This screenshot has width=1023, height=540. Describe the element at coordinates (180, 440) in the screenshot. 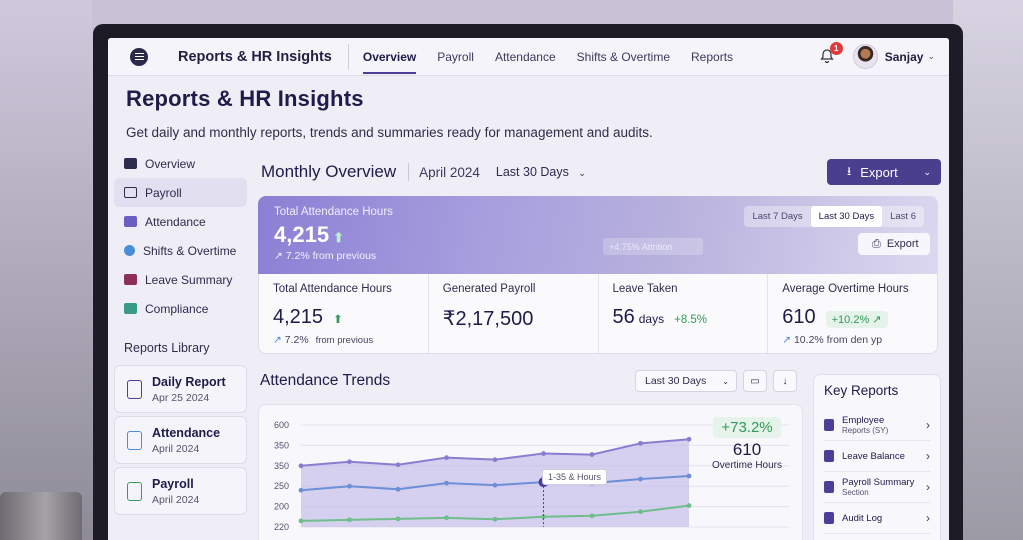

I see `library-card-attendance: Attendance April 2024` at that location.